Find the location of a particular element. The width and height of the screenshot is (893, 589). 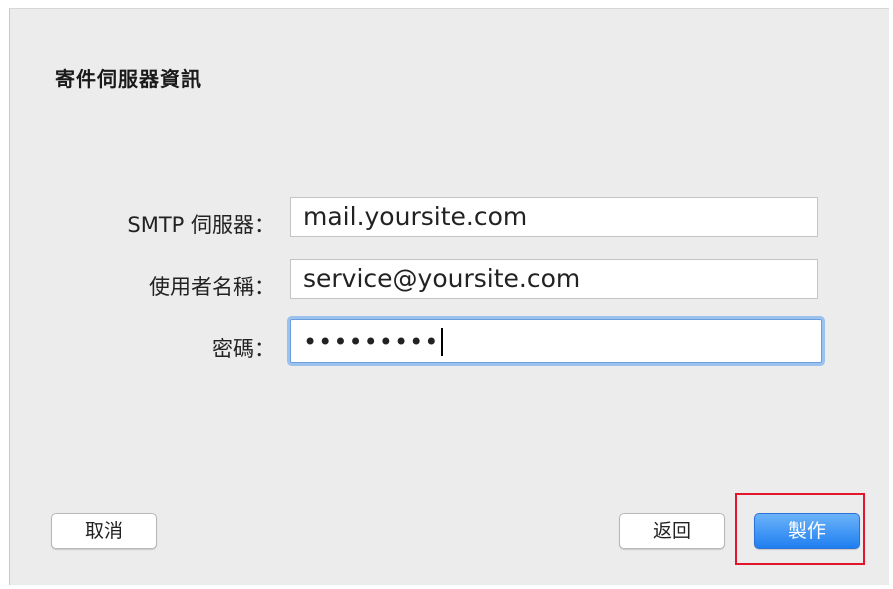

cancel-button: 取消 is located at coordinates (104, 531).